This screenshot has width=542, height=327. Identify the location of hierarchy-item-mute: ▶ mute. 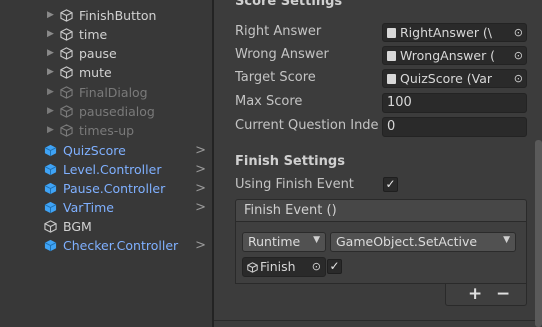
(106, 72).